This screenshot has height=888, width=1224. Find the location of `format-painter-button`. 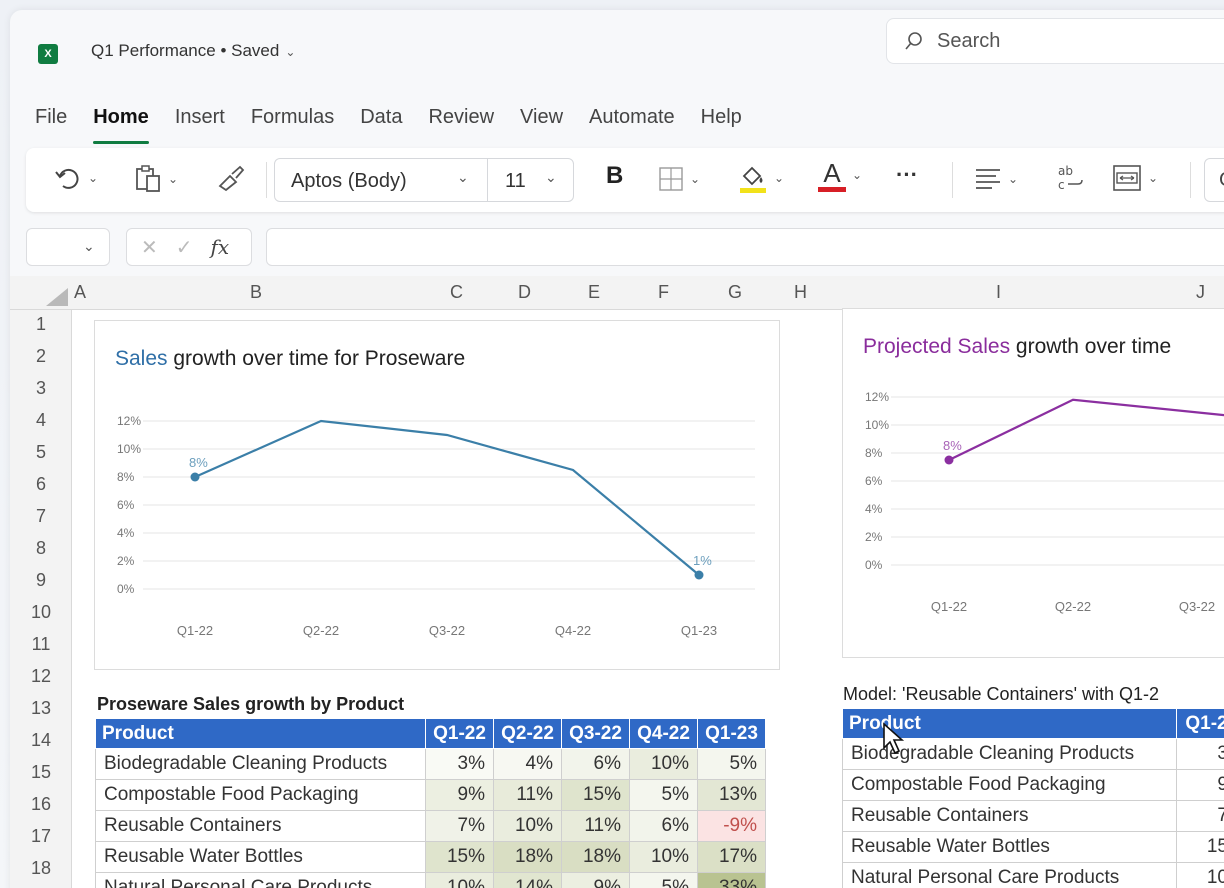

format-painter-button is located at coordinates (231, 178).